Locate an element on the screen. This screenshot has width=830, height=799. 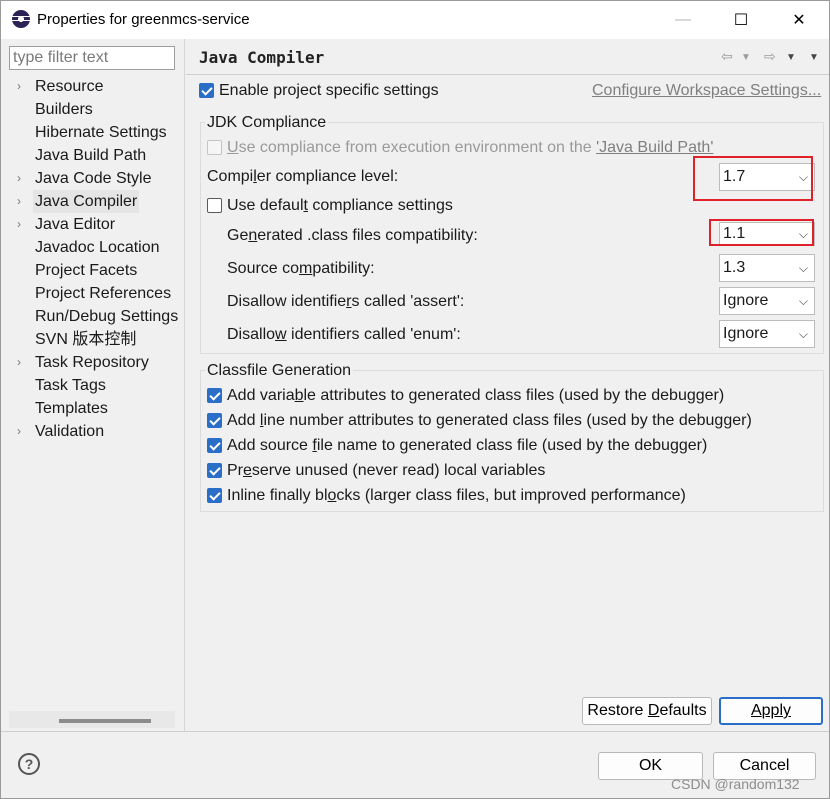
tree-item: Task Tags is located at coordinates (93, 385).